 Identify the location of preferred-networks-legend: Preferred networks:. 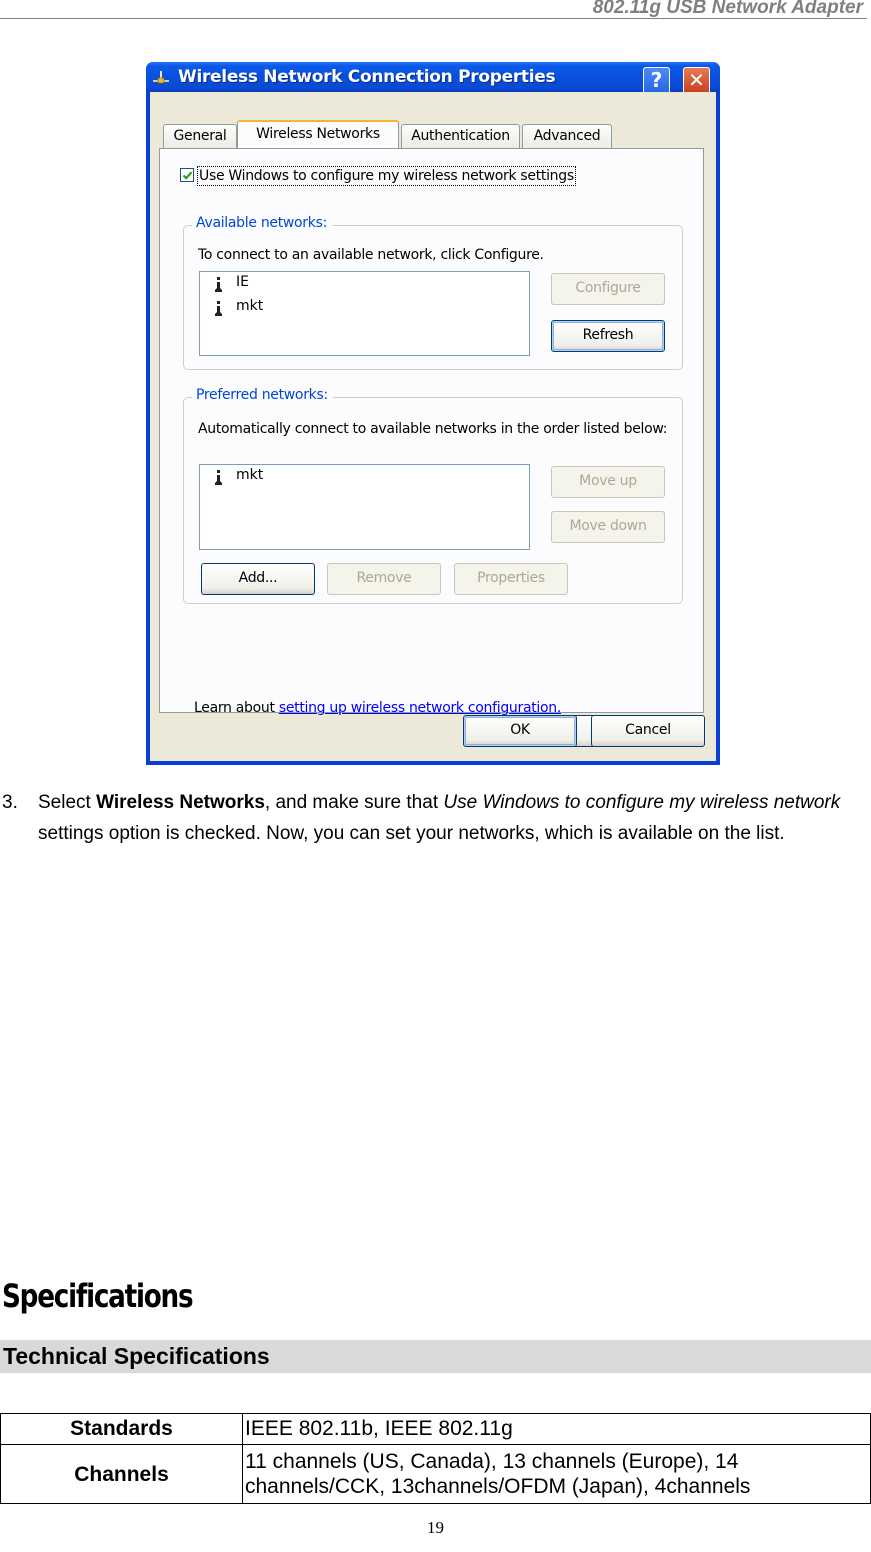
(262, 395).